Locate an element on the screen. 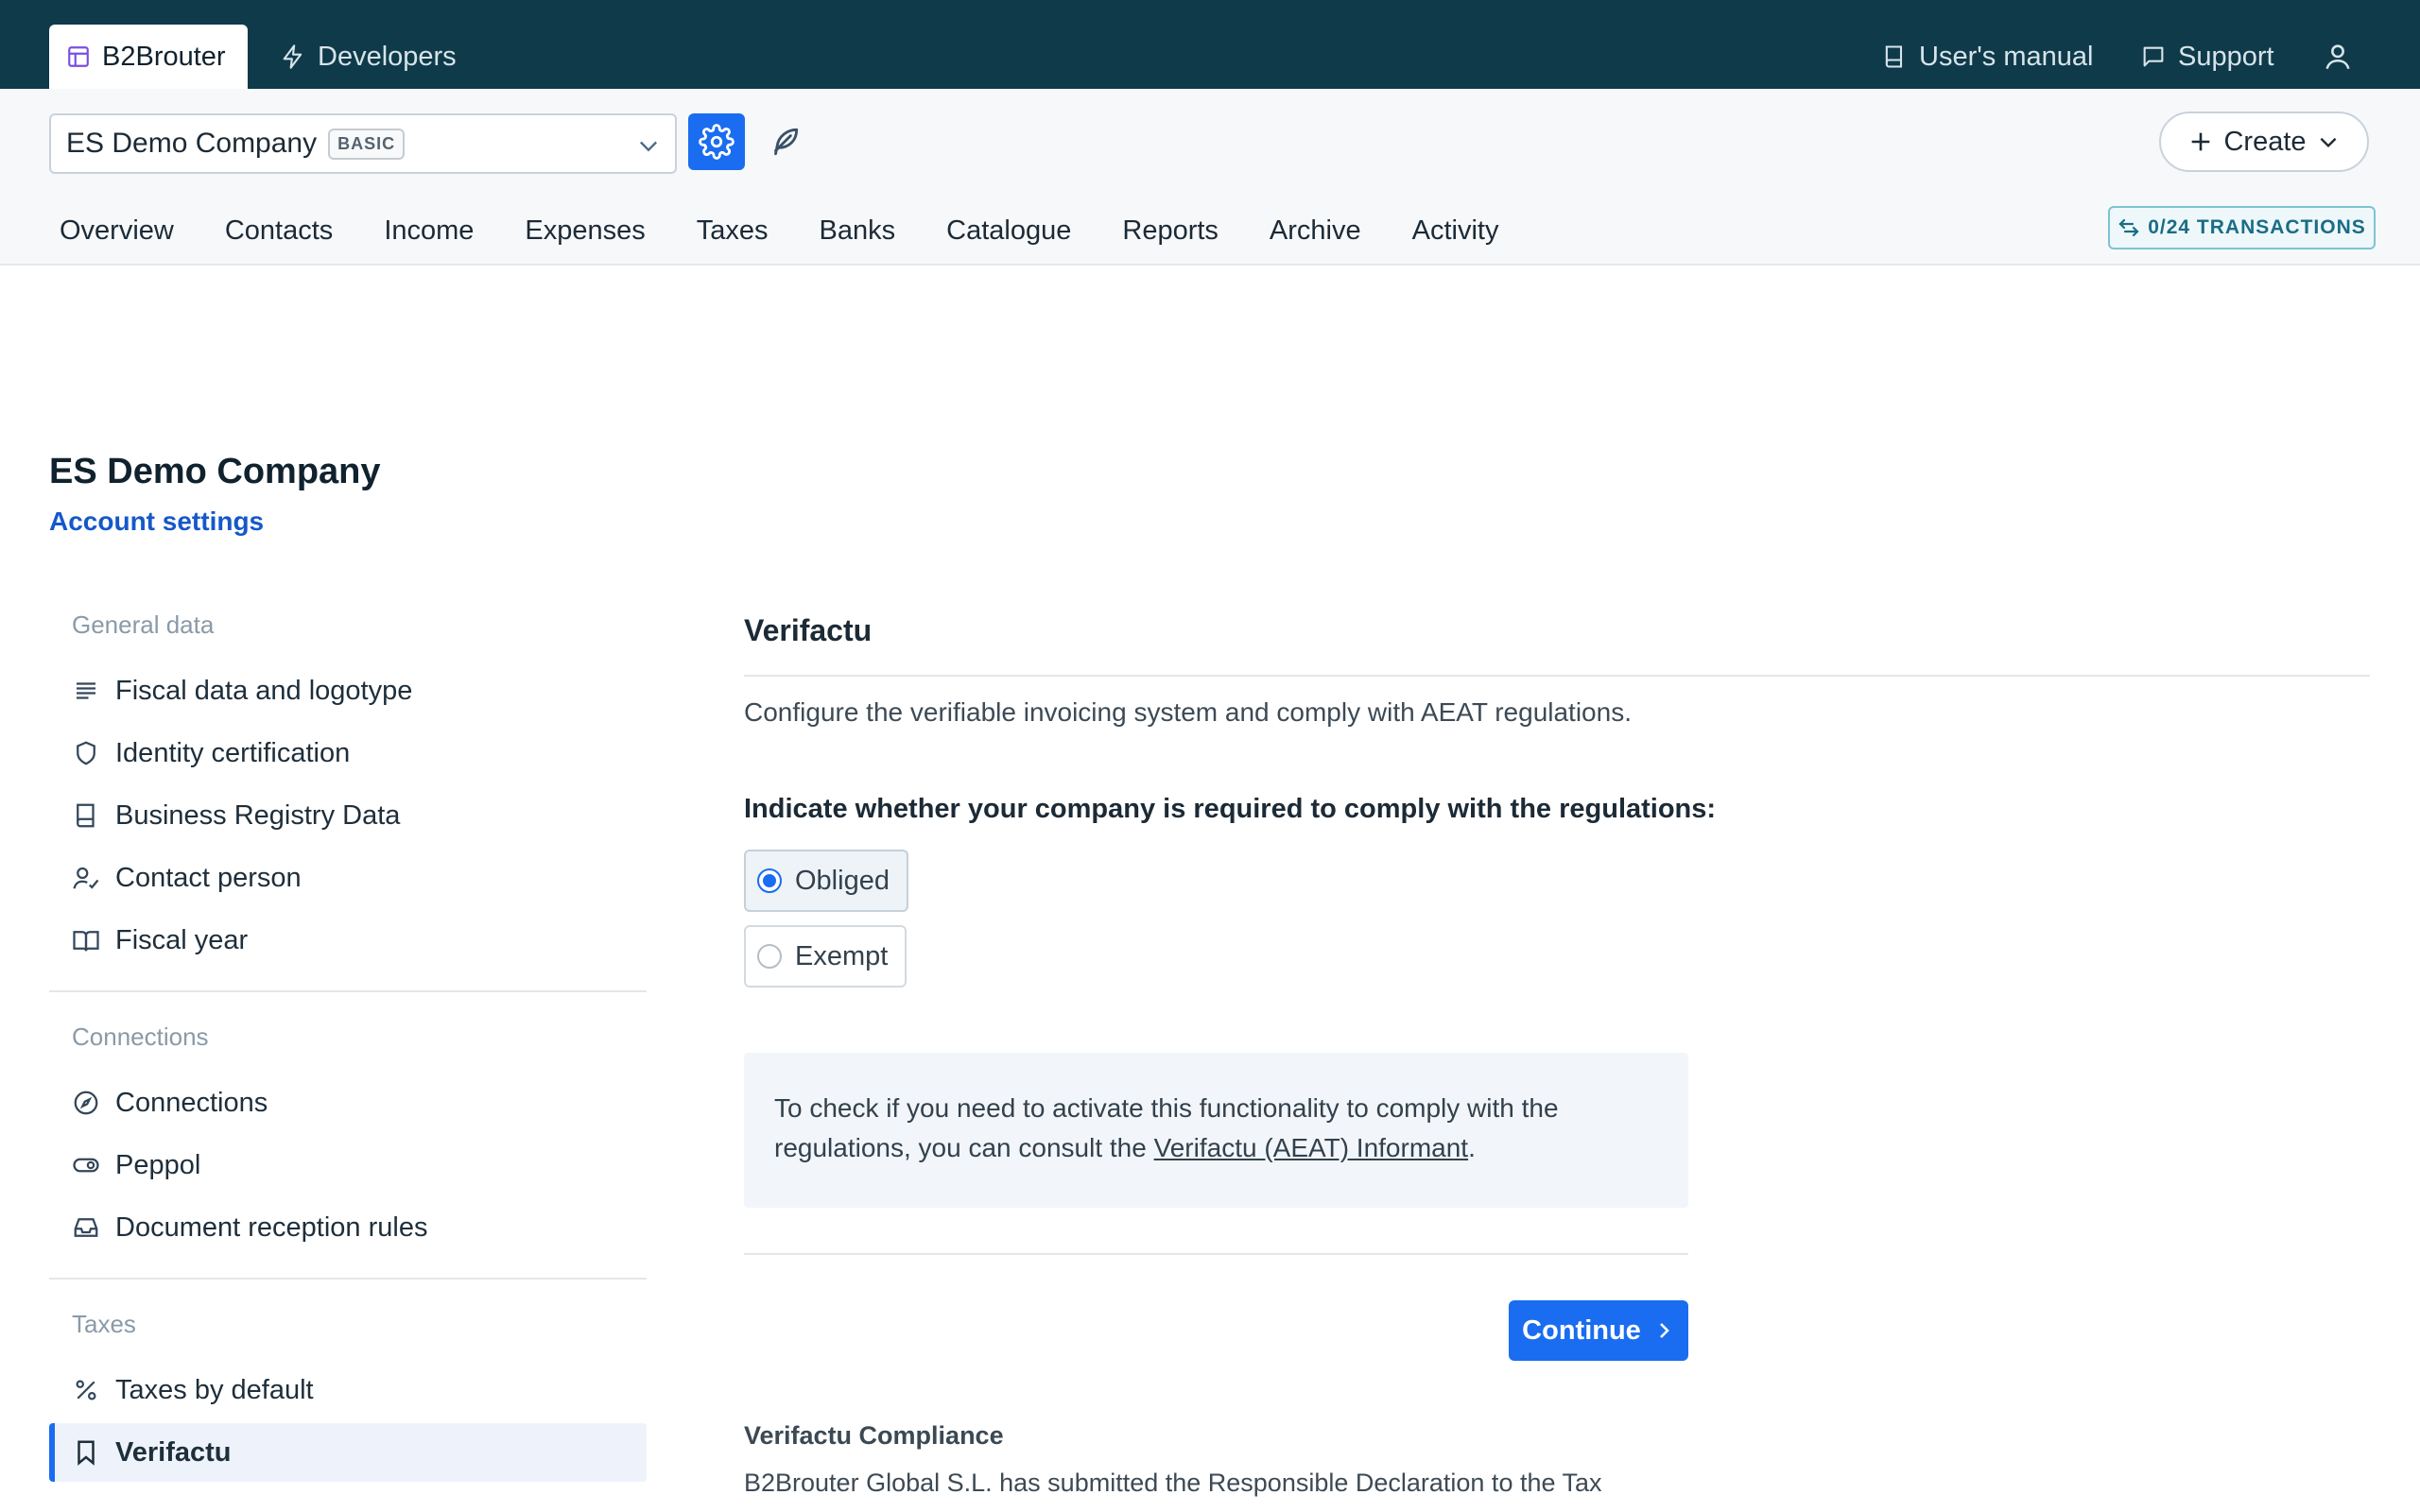 The width and height of the screenshot is (2420, 1512). tab-label: Developers is located at coordinates (387, 56).